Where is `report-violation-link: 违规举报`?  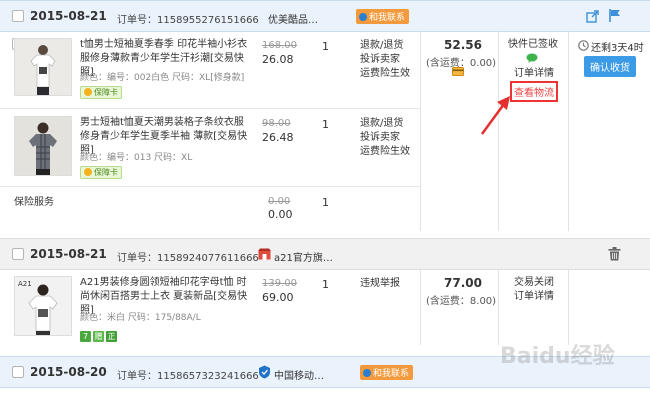 report-violation-link: 违规举报 is located at coordinates (380, 284).